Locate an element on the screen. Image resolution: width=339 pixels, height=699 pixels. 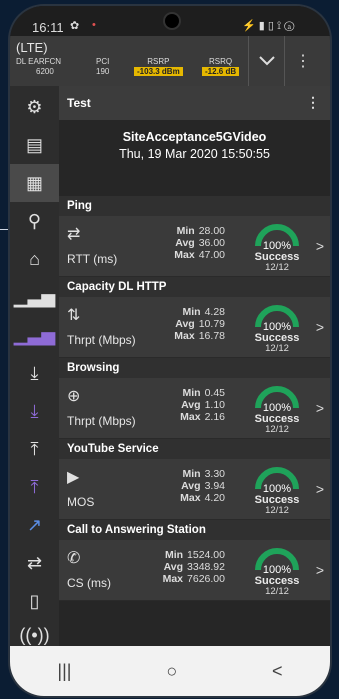
upload-purple-icon: ⤒ is located at coordinates (34, 487).